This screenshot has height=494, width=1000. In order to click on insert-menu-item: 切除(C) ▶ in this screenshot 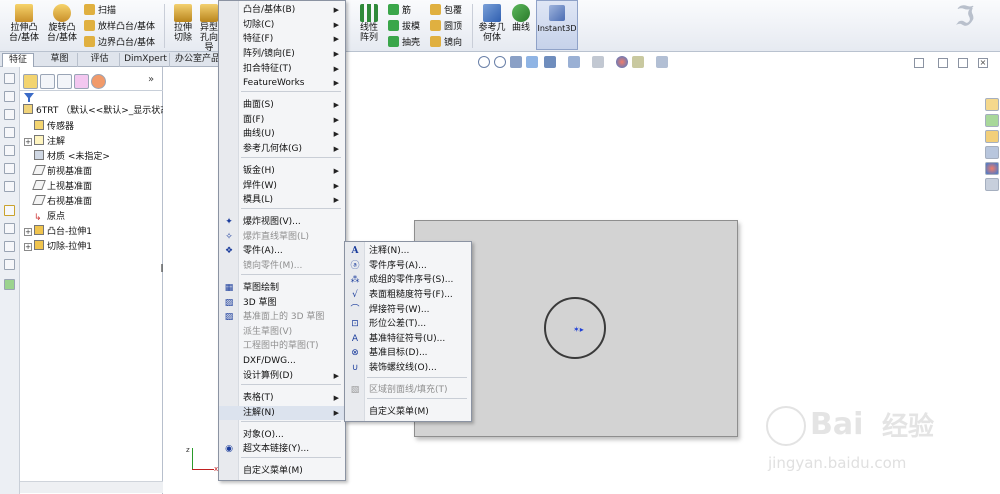, I will do `click(282, 25)`.